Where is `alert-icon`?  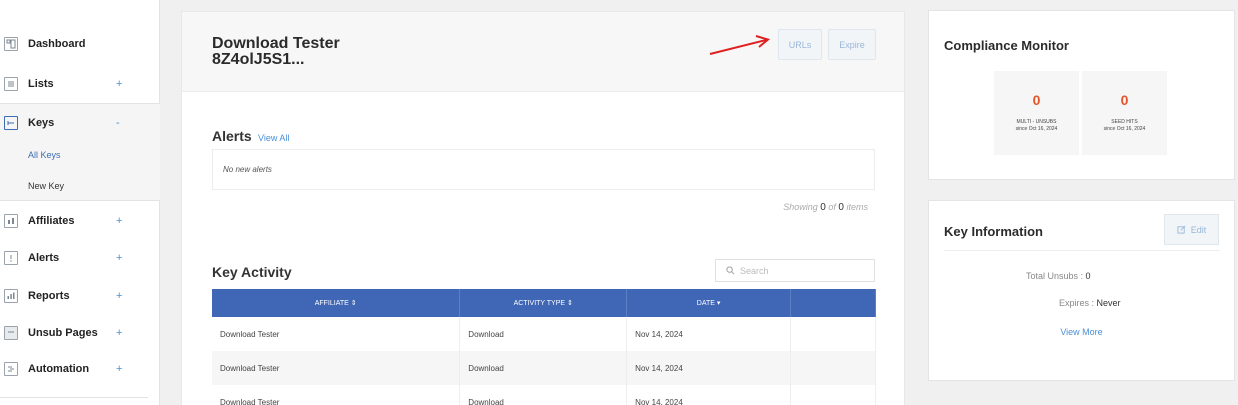 alert-icon is located at coordinates (11, 258).